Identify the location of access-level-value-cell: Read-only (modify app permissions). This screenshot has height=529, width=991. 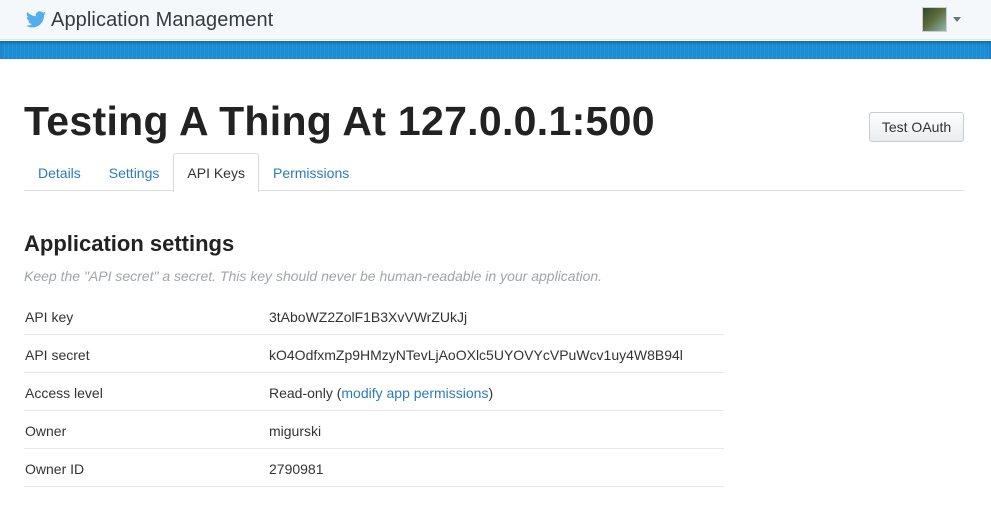
(496, 391).